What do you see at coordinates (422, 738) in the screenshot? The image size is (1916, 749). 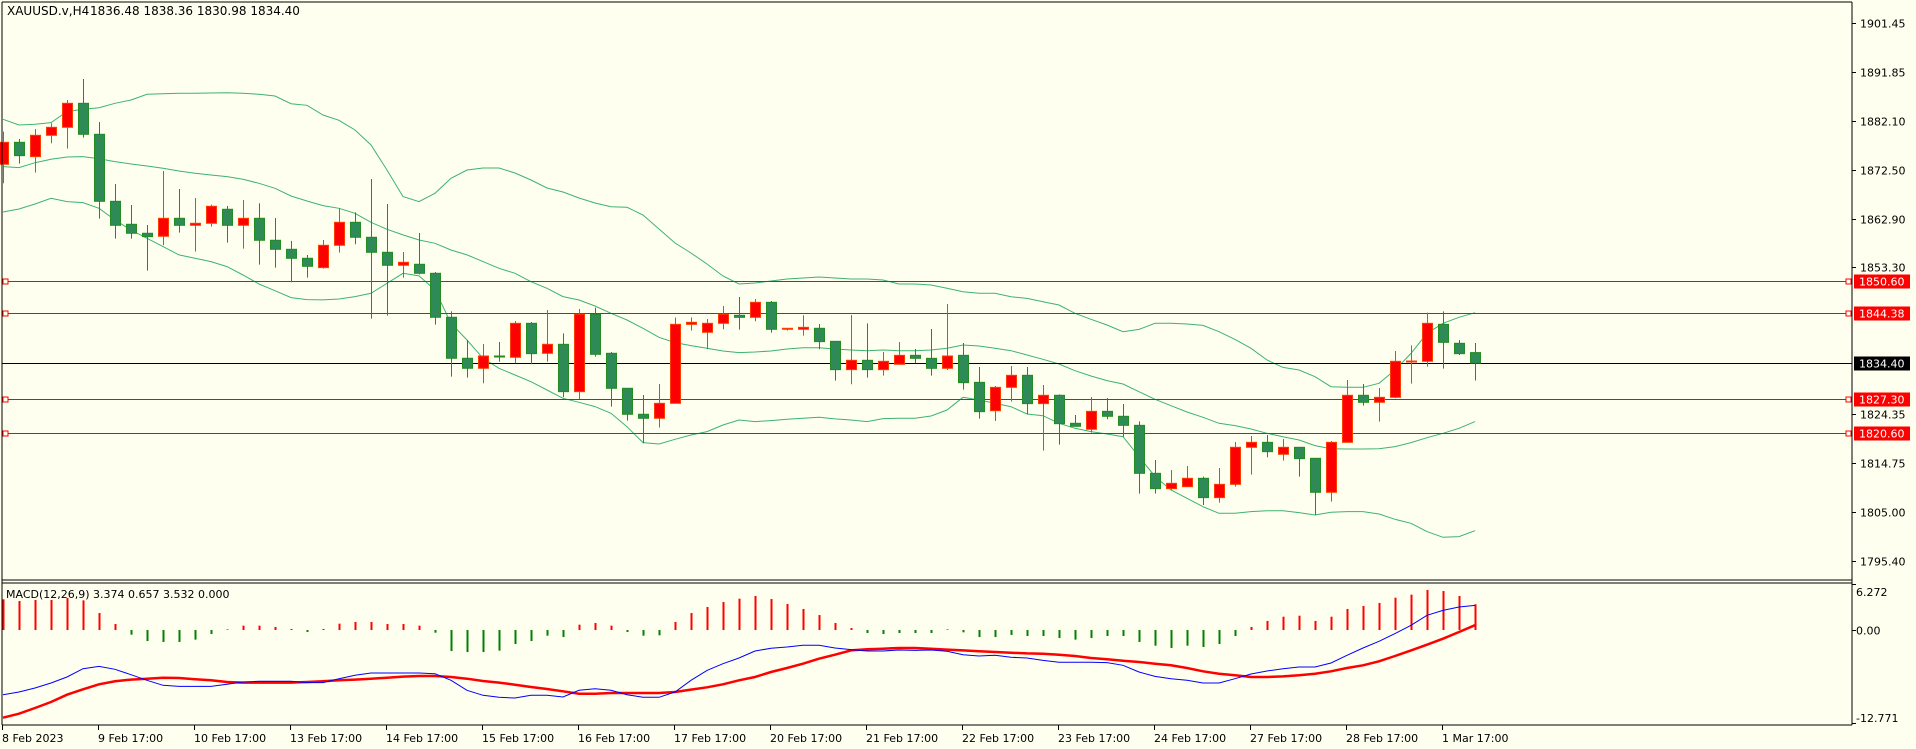 I see `time-tick-label: 14 Feb 17:00` at bounding box center [422, 738].